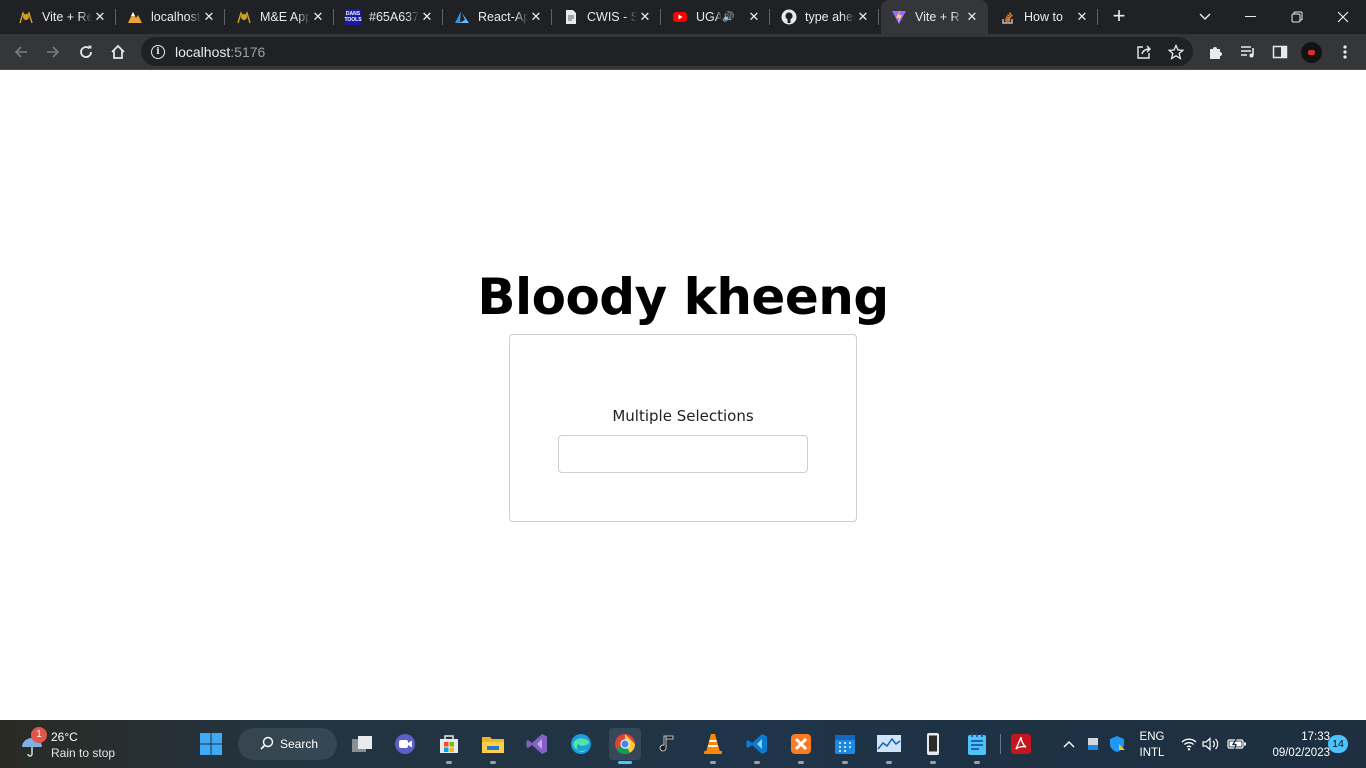  I want to click on azure-icon, so click(462, 17).